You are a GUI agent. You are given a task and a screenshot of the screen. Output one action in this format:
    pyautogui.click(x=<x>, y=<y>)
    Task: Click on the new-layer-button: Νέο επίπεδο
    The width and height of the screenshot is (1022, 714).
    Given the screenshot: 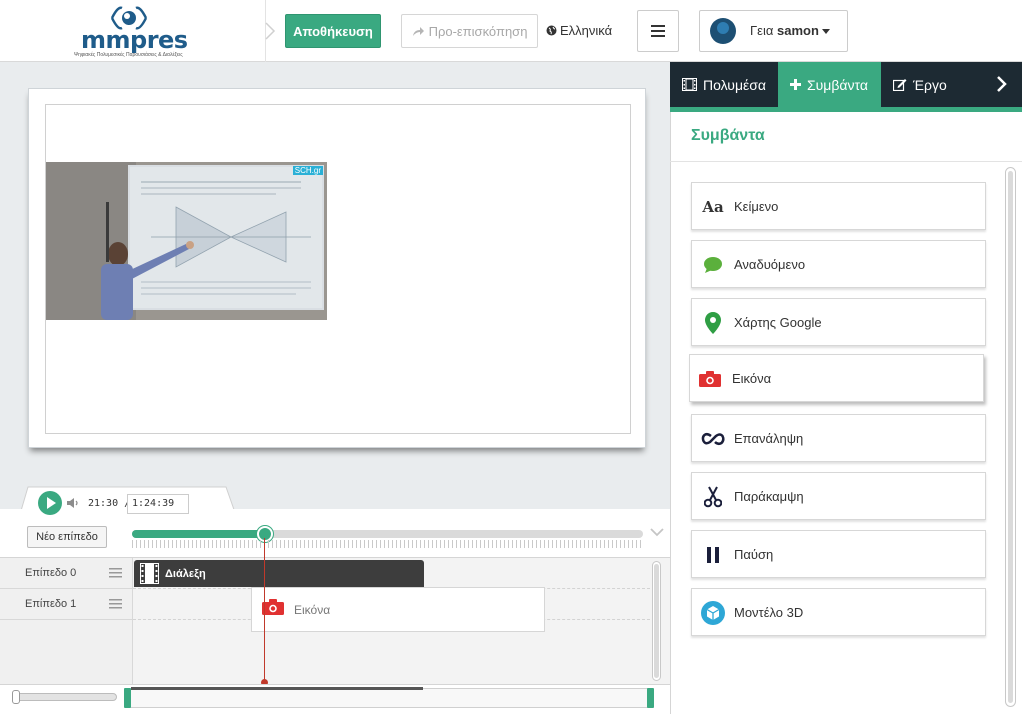 What is the action you would take?
    pyautogui.click(x=67, y=537)
    